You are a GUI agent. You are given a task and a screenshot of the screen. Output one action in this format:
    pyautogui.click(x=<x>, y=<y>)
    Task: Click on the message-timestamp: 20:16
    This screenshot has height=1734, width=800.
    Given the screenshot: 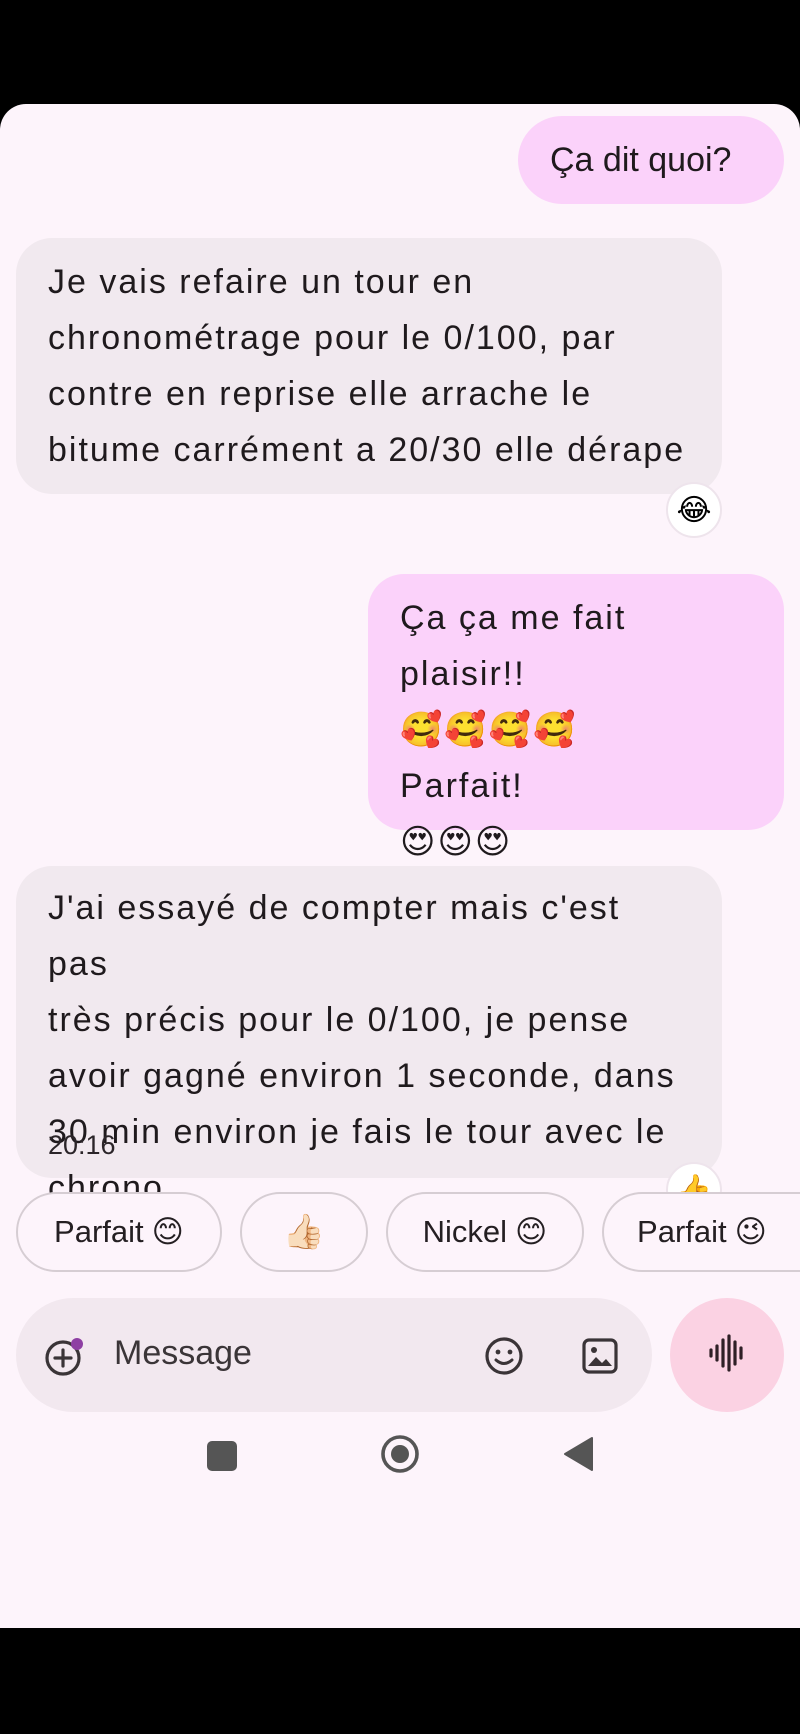 What is the action you would take?
    pyautogui.click(x=82, y=1145)
    